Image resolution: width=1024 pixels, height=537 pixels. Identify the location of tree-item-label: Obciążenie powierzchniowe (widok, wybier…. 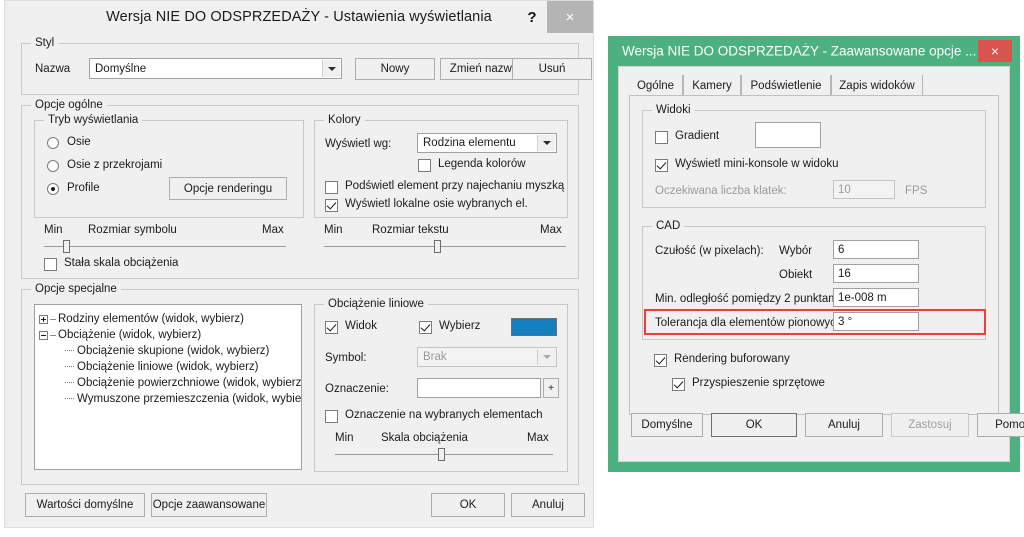
(189, 383).